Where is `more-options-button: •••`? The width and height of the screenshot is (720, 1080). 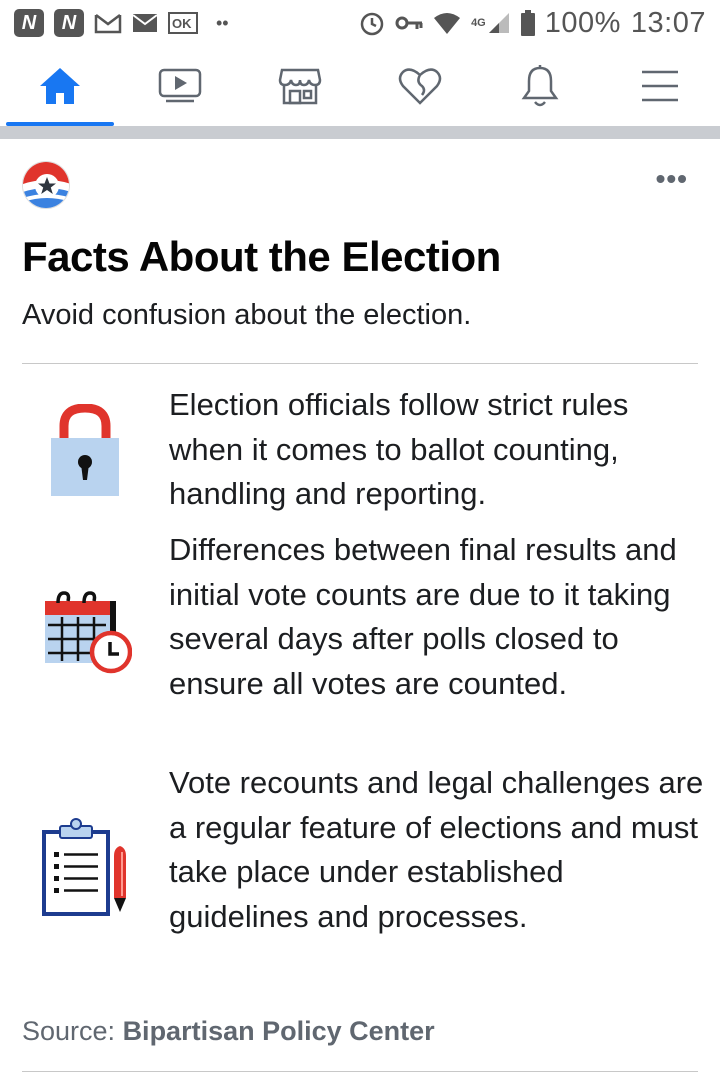 more-options-button: ••• is located at coordinates (672, 179).